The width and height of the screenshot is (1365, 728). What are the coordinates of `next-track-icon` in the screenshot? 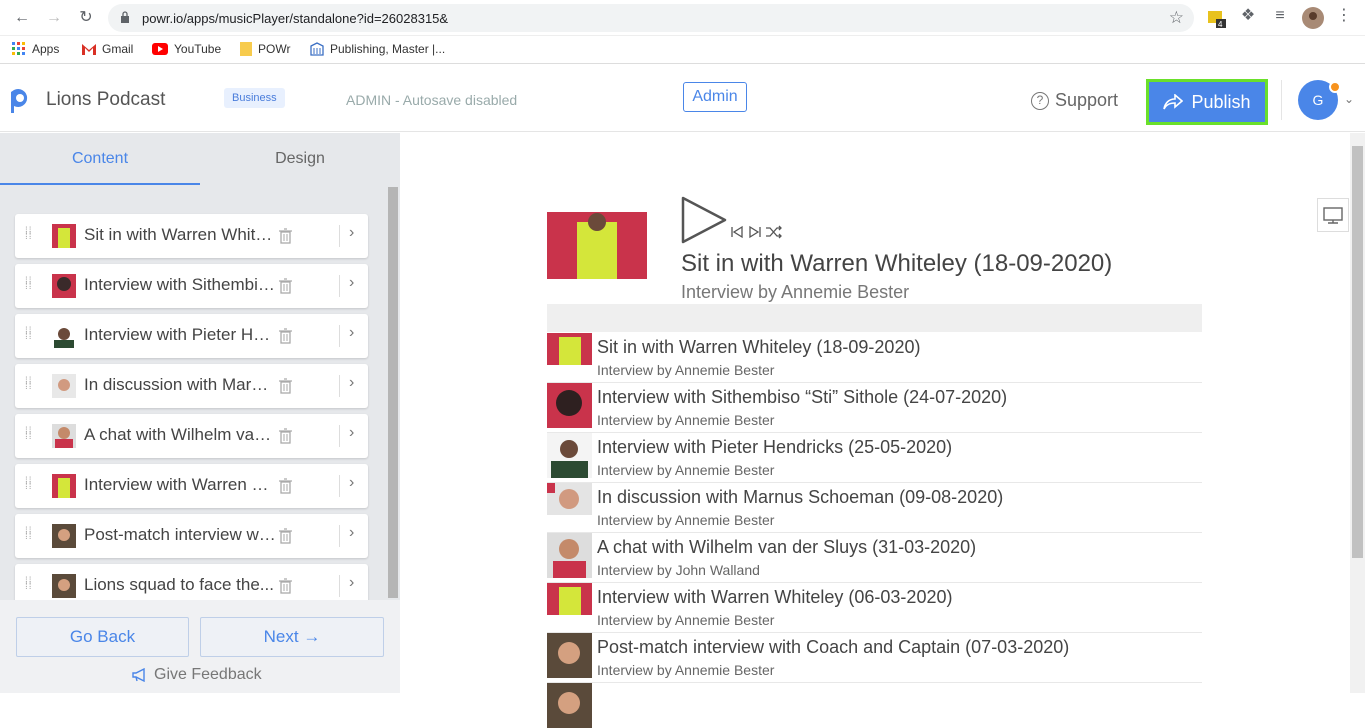 It's located at (755, 232).